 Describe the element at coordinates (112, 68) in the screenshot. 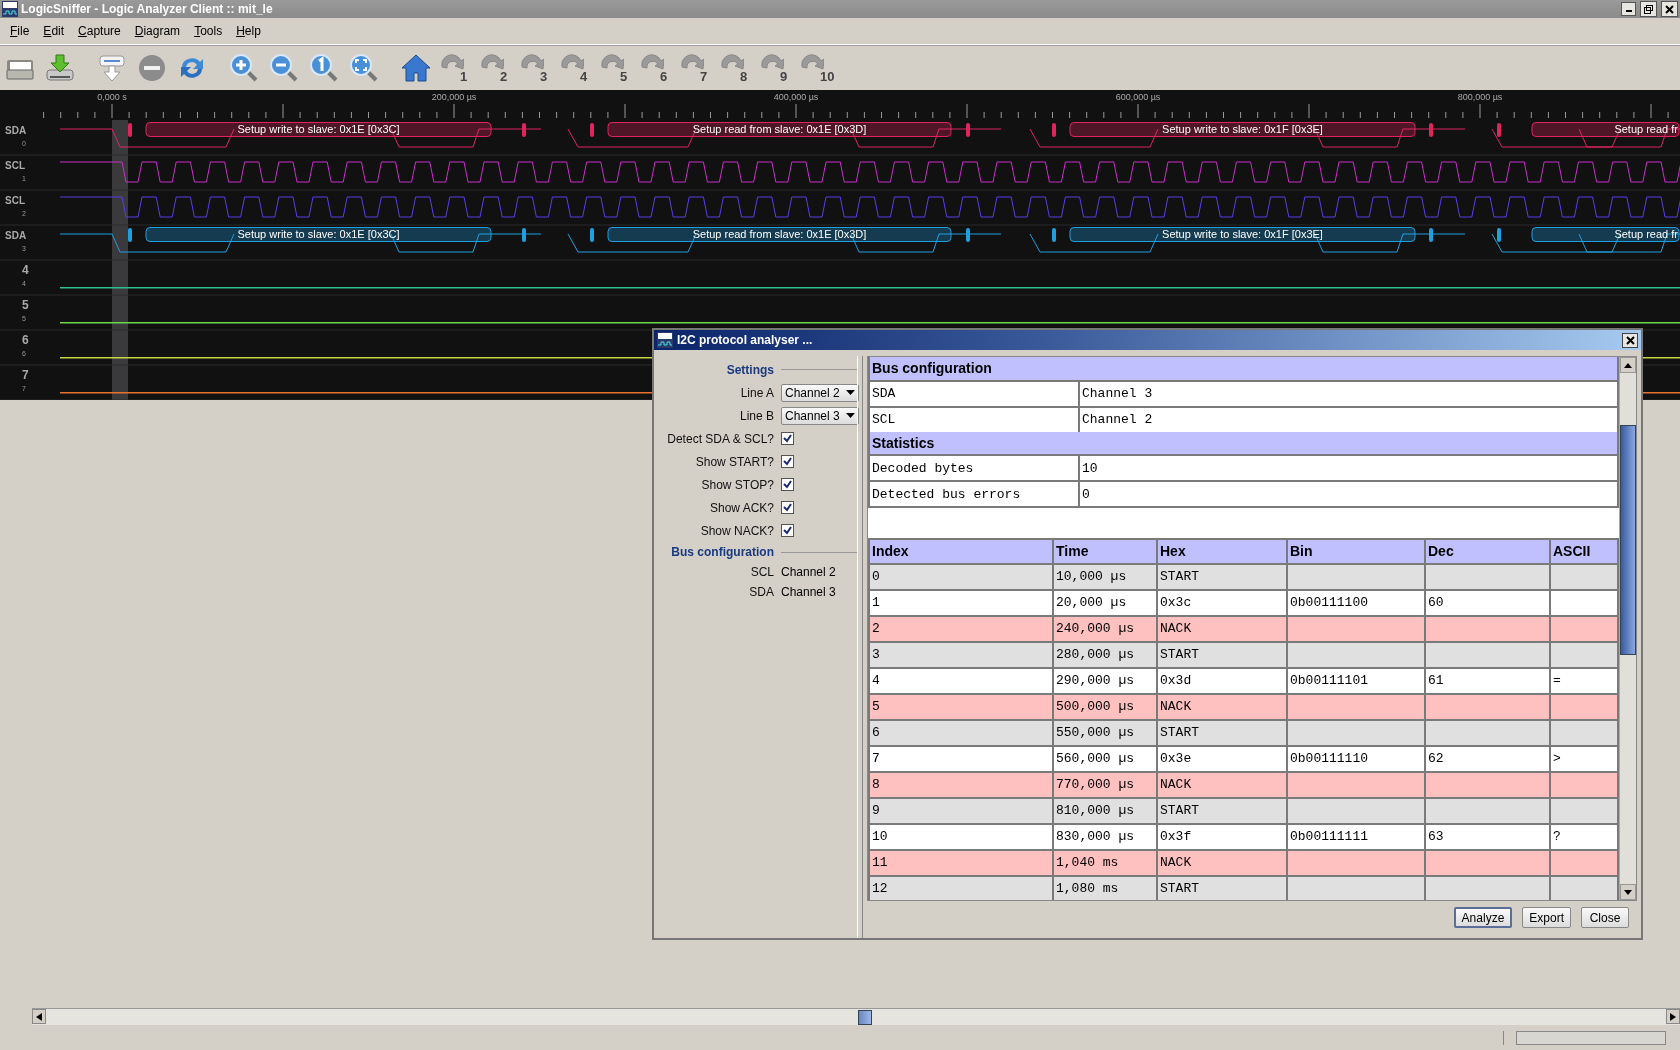

I see `capture-icon` at that location.